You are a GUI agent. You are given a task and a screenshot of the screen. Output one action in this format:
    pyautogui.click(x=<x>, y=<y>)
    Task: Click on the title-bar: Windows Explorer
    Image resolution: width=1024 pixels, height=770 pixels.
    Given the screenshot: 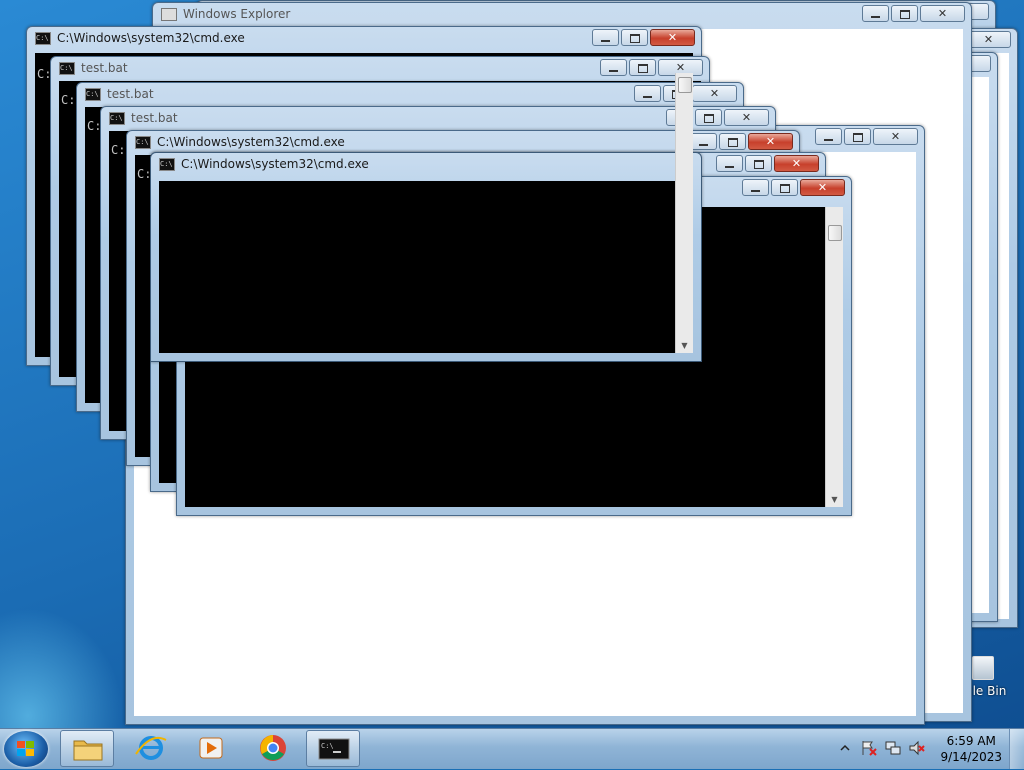 What is the action you would take?
    pyautogui.click(x=511, y=14)
    